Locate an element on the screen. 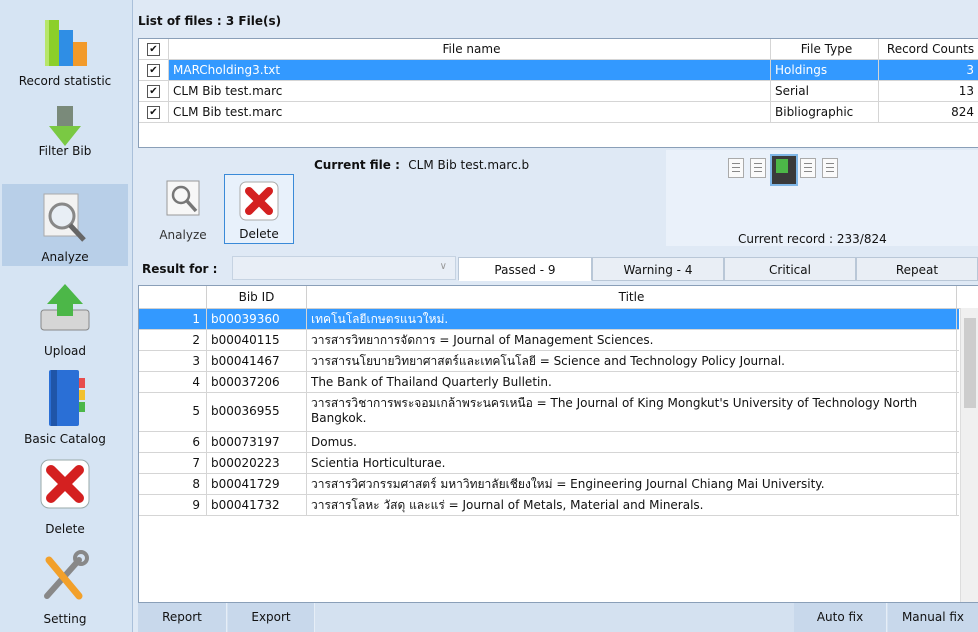 The height and width of the screenshot is (632, 978). chevron-down-icon: ∨ is located at coordinates (443, 266).